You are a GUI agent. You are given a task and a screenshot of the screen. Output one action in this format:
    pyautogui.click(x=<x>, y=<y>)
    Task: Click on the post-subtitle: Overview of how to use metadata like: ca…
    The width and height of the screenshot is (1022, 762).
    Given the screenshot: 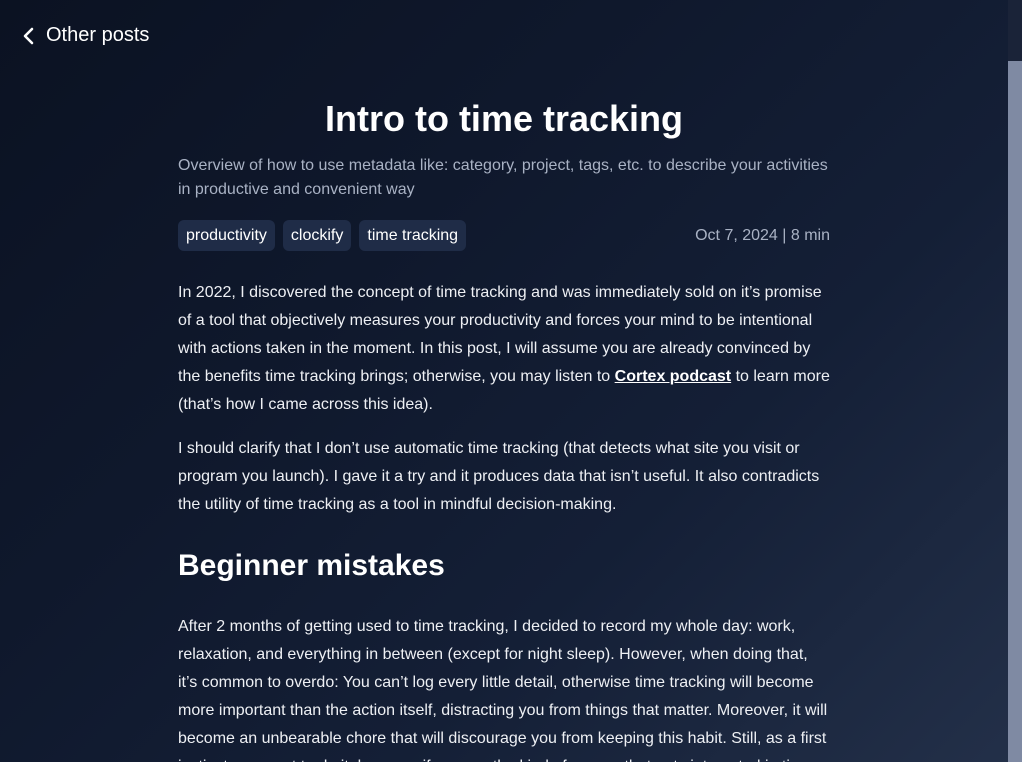 What is the action you would take?
    pyautogui.click(x=503, y=177)
    